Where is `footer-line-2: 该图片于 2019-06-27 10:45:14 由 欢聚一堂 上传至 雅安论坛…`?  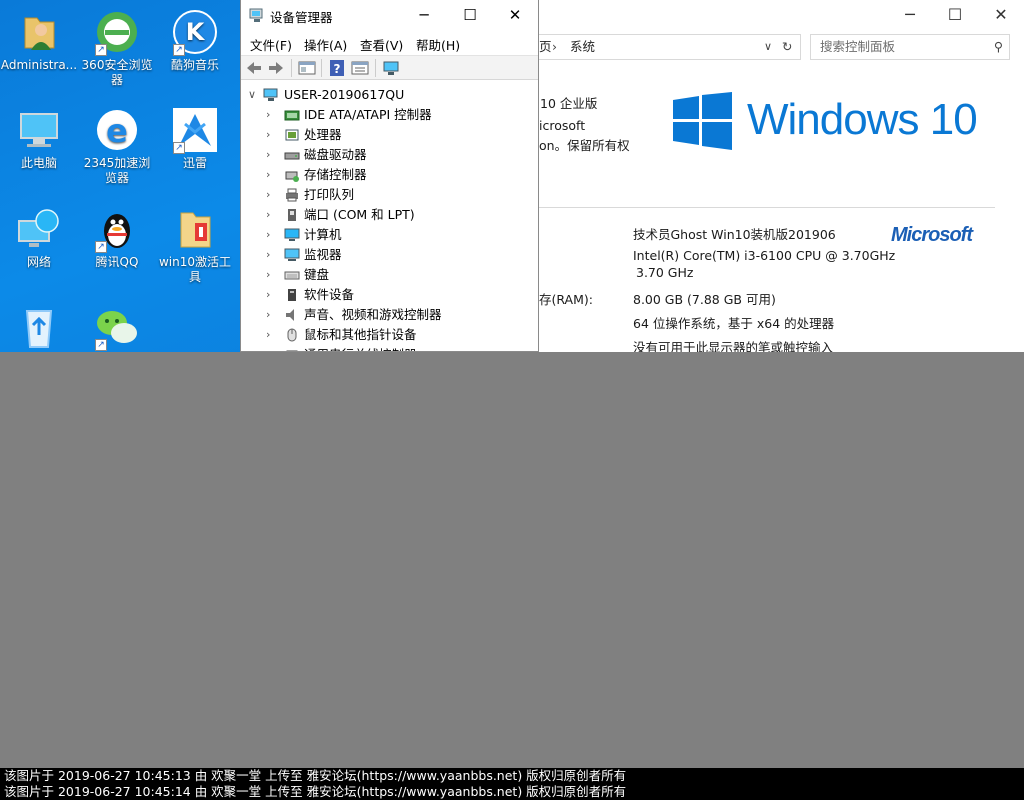 footer-line-2: 该图片于 2019-06-27 10:45:14 由 欢聚一堂 上传至 雅安论坛… is located at coordinates (315, 791).